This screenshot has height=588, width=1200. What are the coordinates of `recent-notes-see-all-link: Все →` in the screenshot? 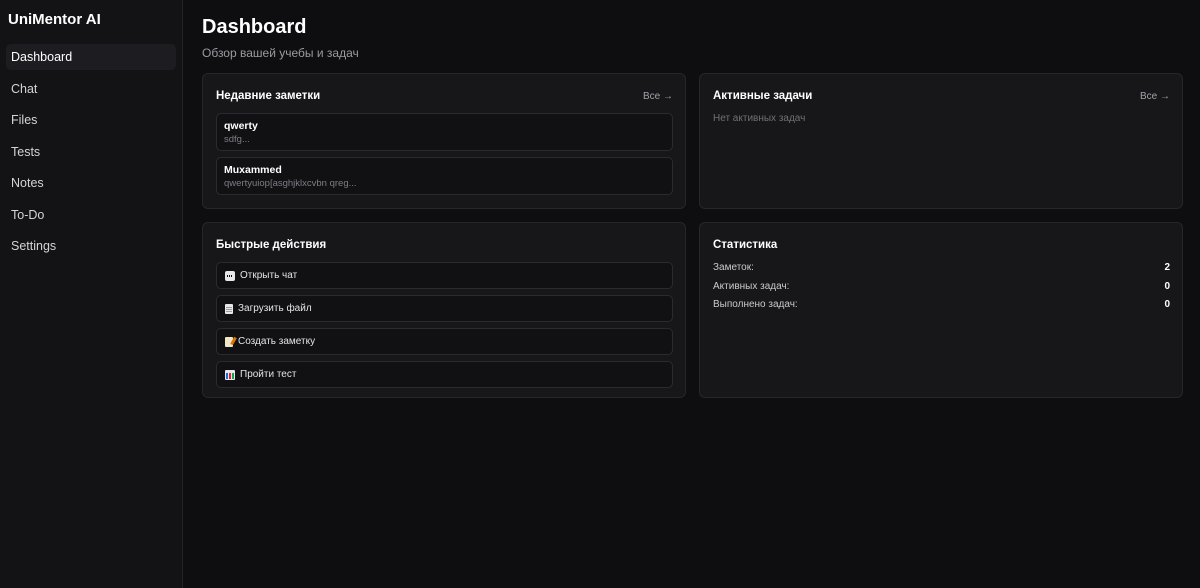 It's located at (658, 96).